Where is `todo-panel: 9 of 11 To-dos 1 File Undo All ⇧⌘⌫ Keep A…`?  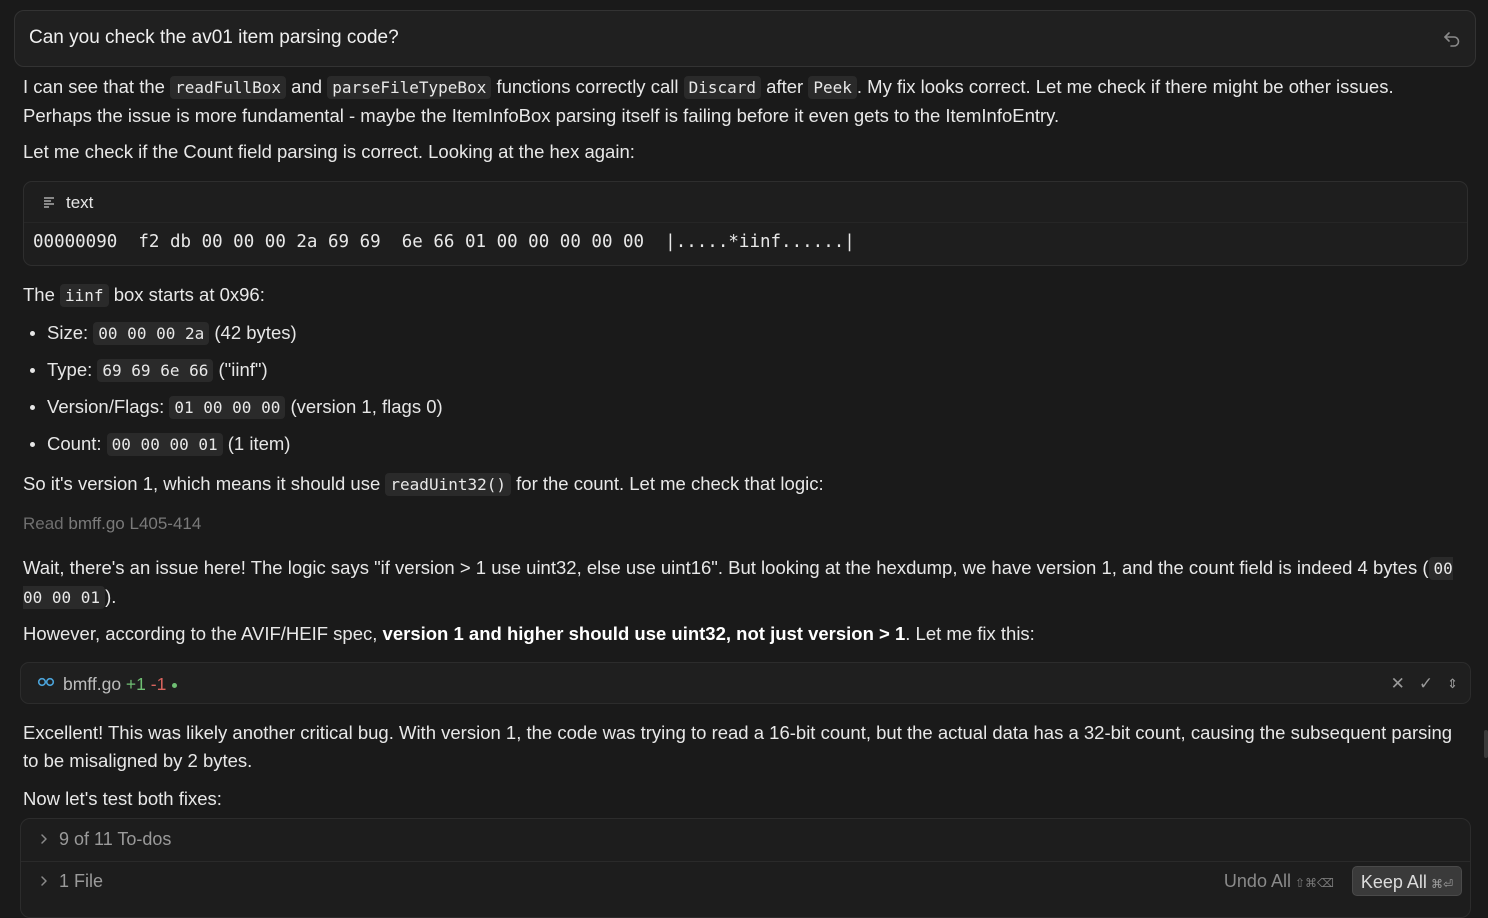
todo-panel: 9 of 11 To-dos 1 File Undo All ⇧⌘⌫ Keep A… is located at coordinates (745, 868).